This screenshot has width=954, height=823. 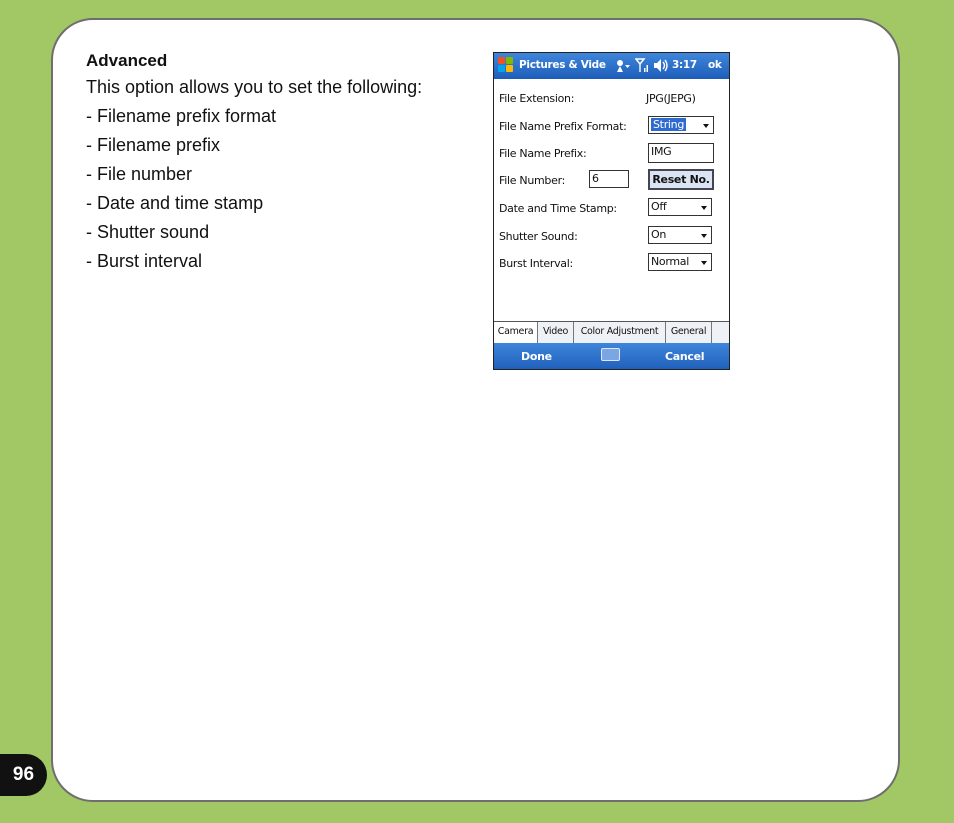 I want to click on file-number-label: File Number:, so click(x=532, y=180).